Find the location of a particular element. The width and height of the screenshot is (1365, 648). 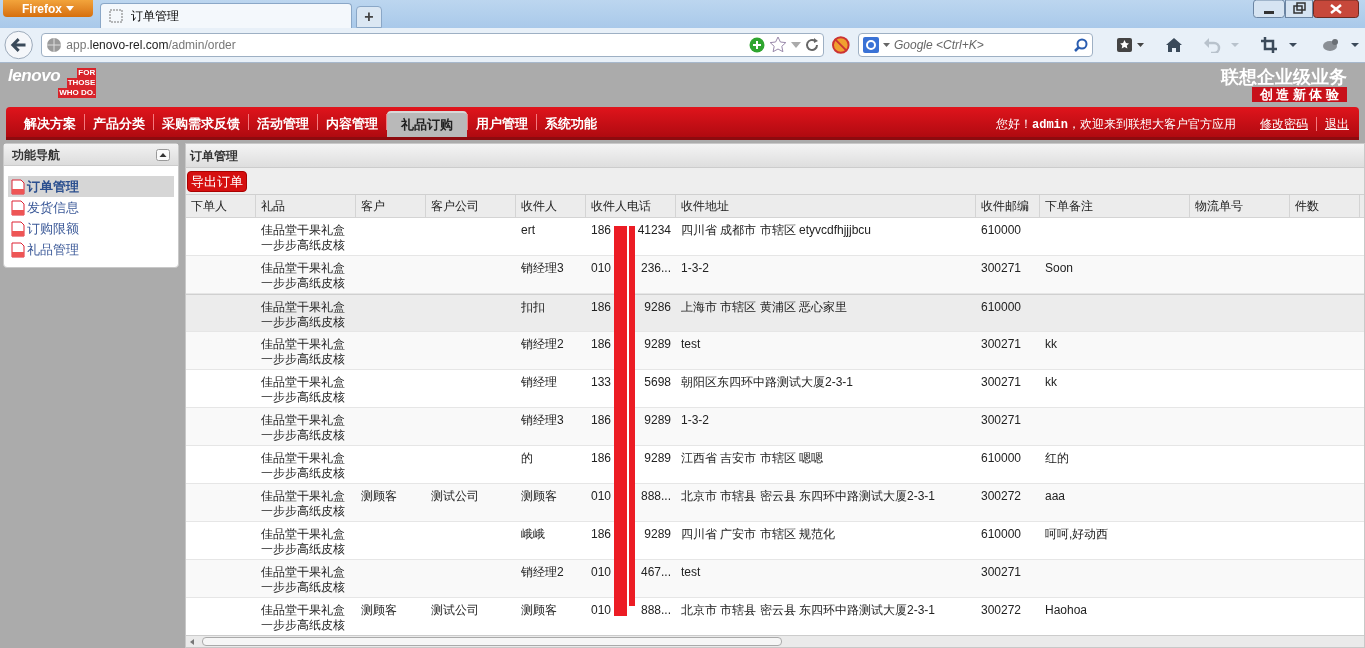

bookmarks-icon is located at coordinates (1131, 45).